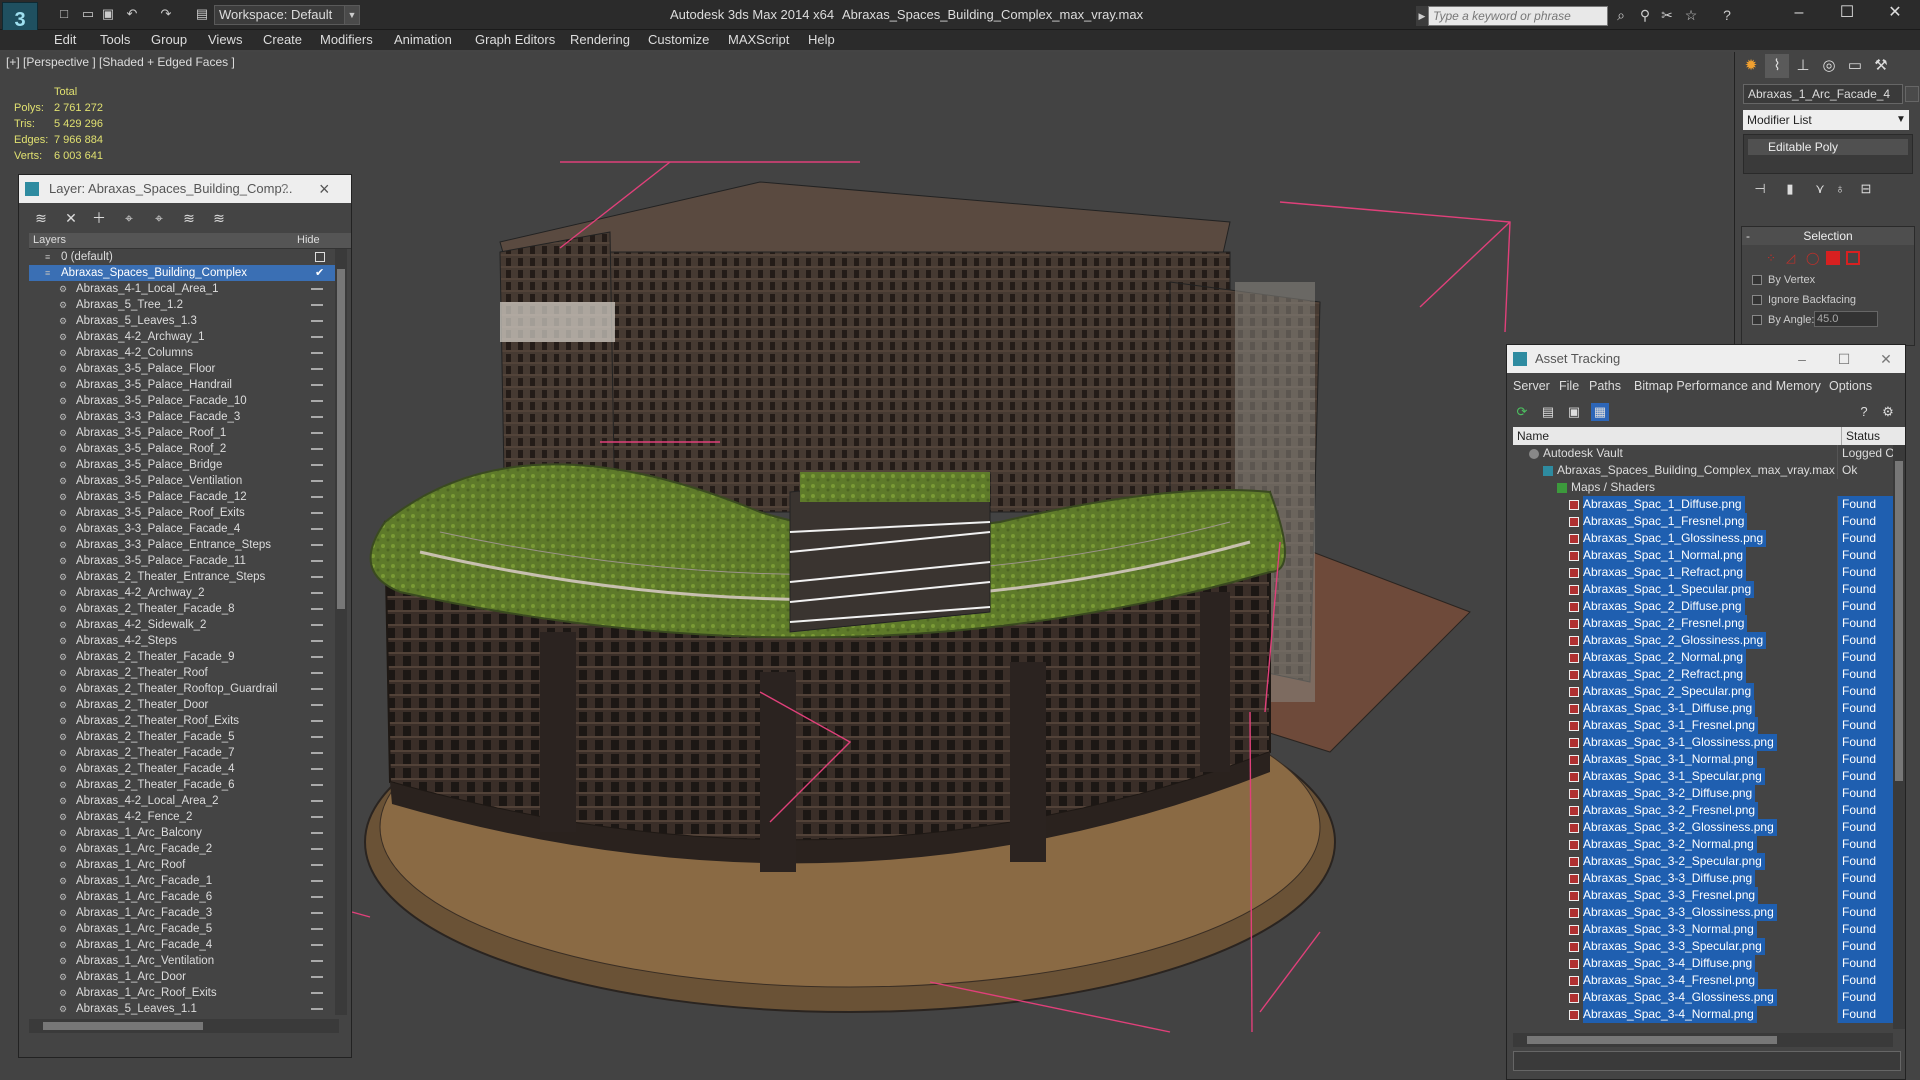 This screenshot has height=1080, width=1920. Describe the element at coordinates (1703, 946) in the screenshot. I see `asset-row: Abraxas_Spac_3-3_Specular.png Found` at that location.